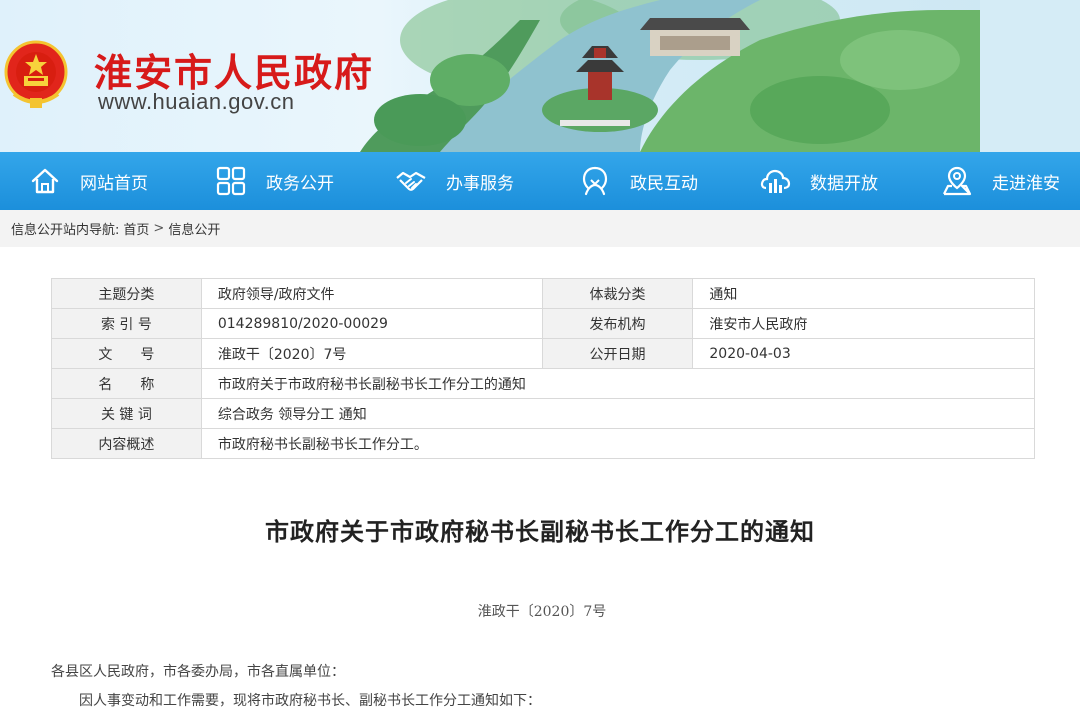  I want to click on info-row-docno: 文 号 淮政干〔2020〕7号 公开日期 2020-04-03, so click(543, 353).